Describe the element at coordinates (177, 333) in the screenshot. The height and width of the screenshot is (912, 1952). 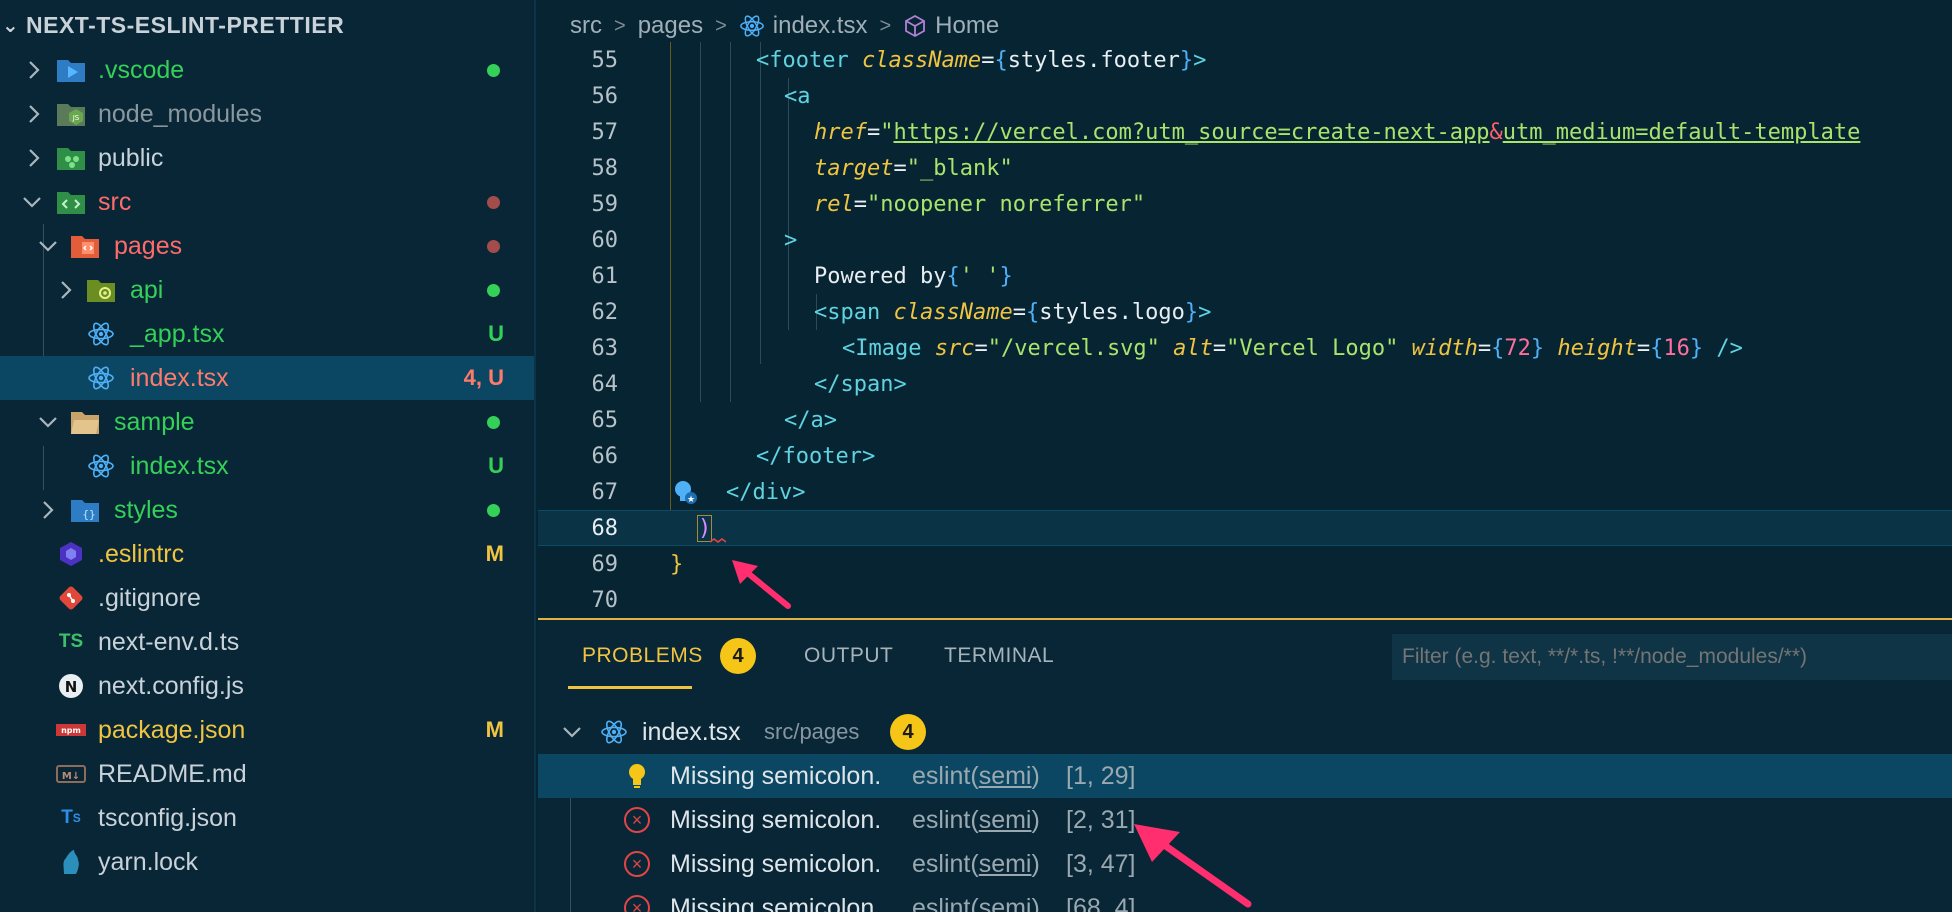
I see `tree-label: _app.tsx` at that location.